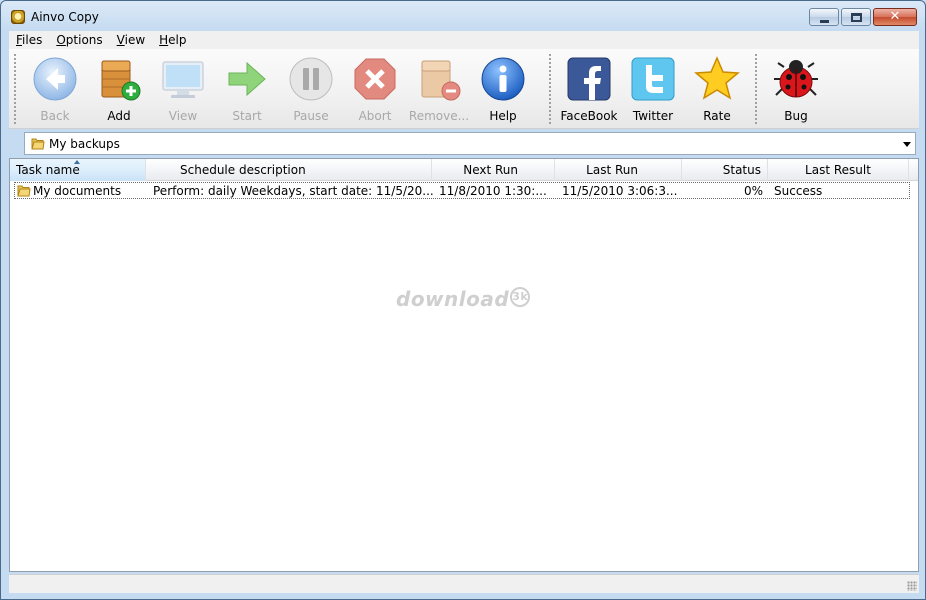 This screenshot has width=926, height=600. I want to click on back-arrow-icon, so click(55, 79).